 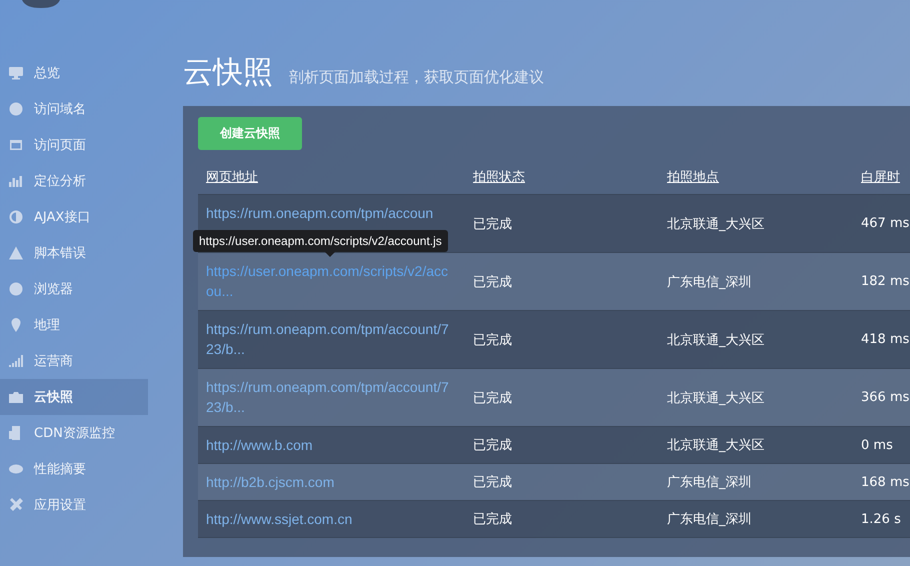 I want to click on sidebar-item: 总览, so click(x=74, y=73).